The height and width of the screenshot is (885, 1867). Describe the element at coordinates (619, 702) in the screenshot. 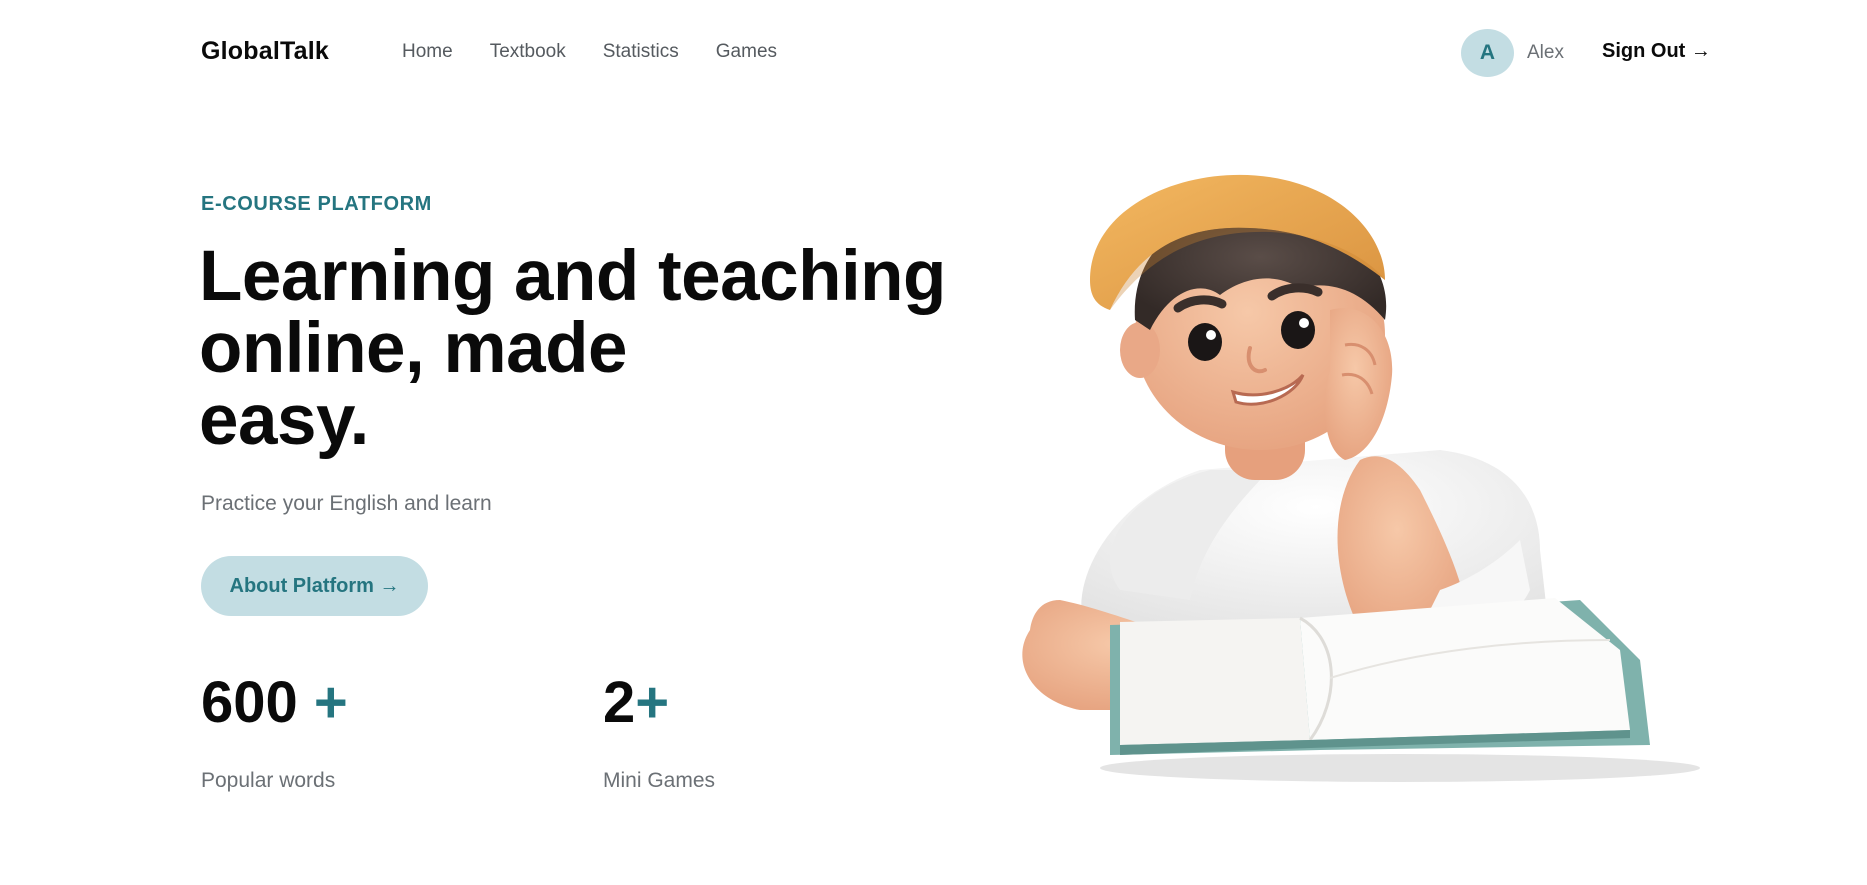

I see `stat-number: 2` at that location.